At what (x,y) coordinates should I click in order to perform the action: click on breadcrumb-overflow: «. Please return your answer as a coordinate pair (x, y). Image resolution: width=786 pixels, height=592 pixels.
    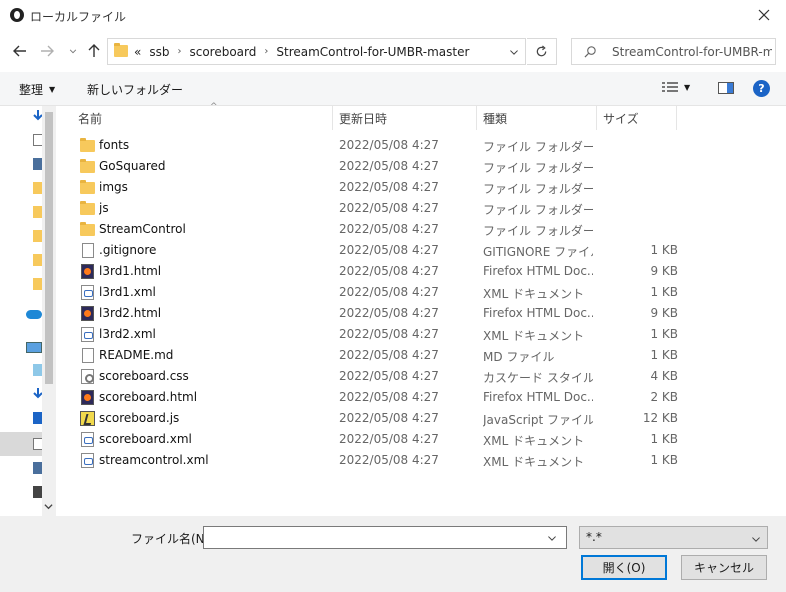
    Looking at the image, I should click on (137, 52).